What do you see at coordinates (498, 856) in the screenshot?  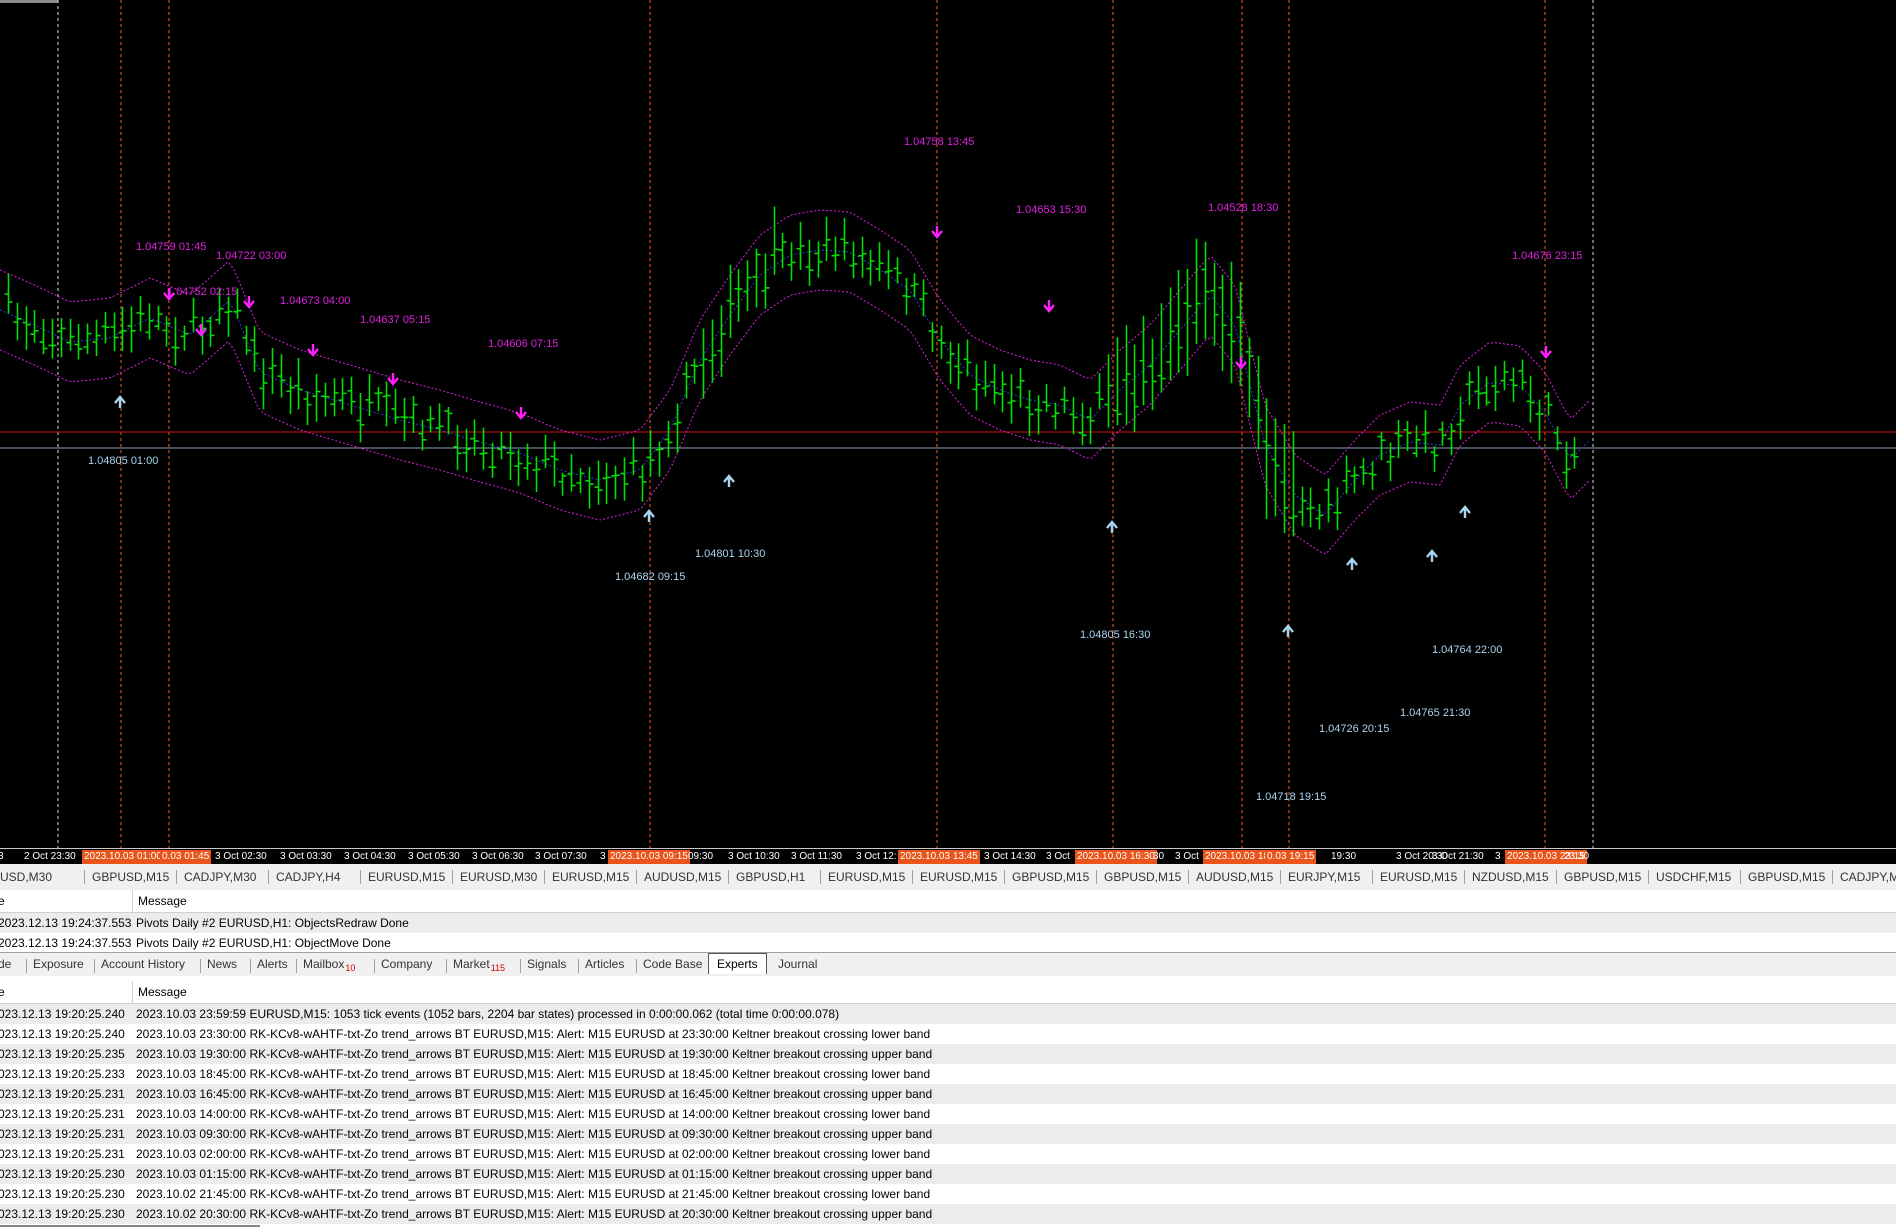 I see `time-axis-label: 3 Oct 06:30` at bounding box center [498, 856].